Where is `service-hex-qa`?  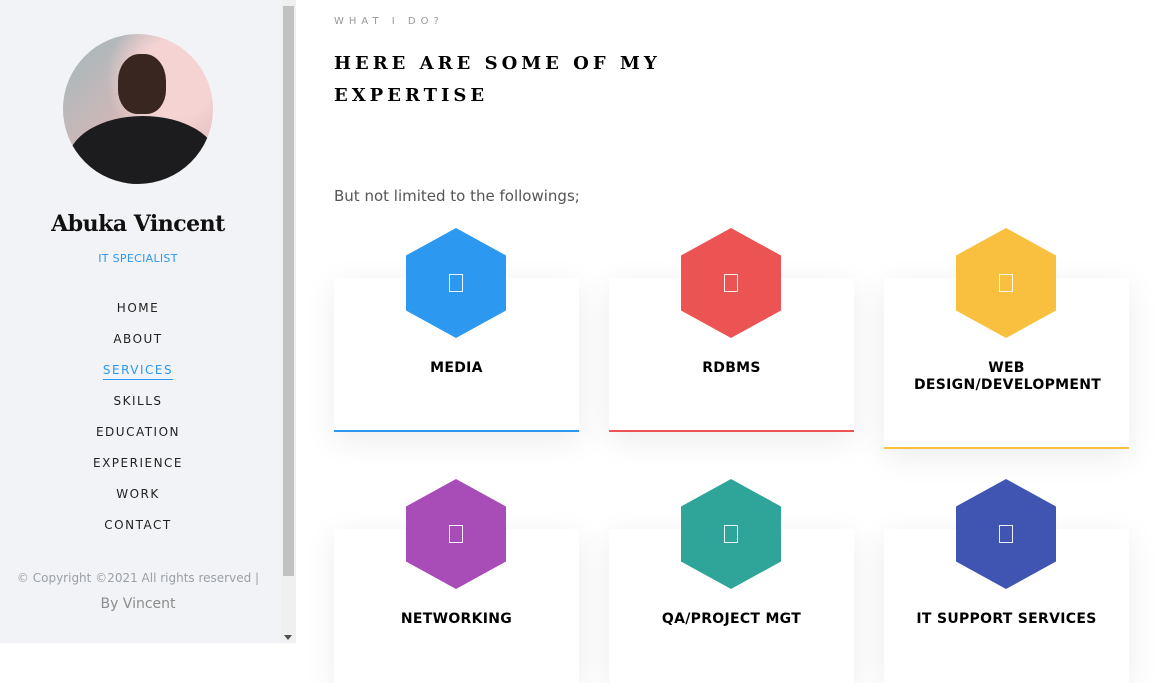 service-hex-qa is located at coordinates (731, 534).